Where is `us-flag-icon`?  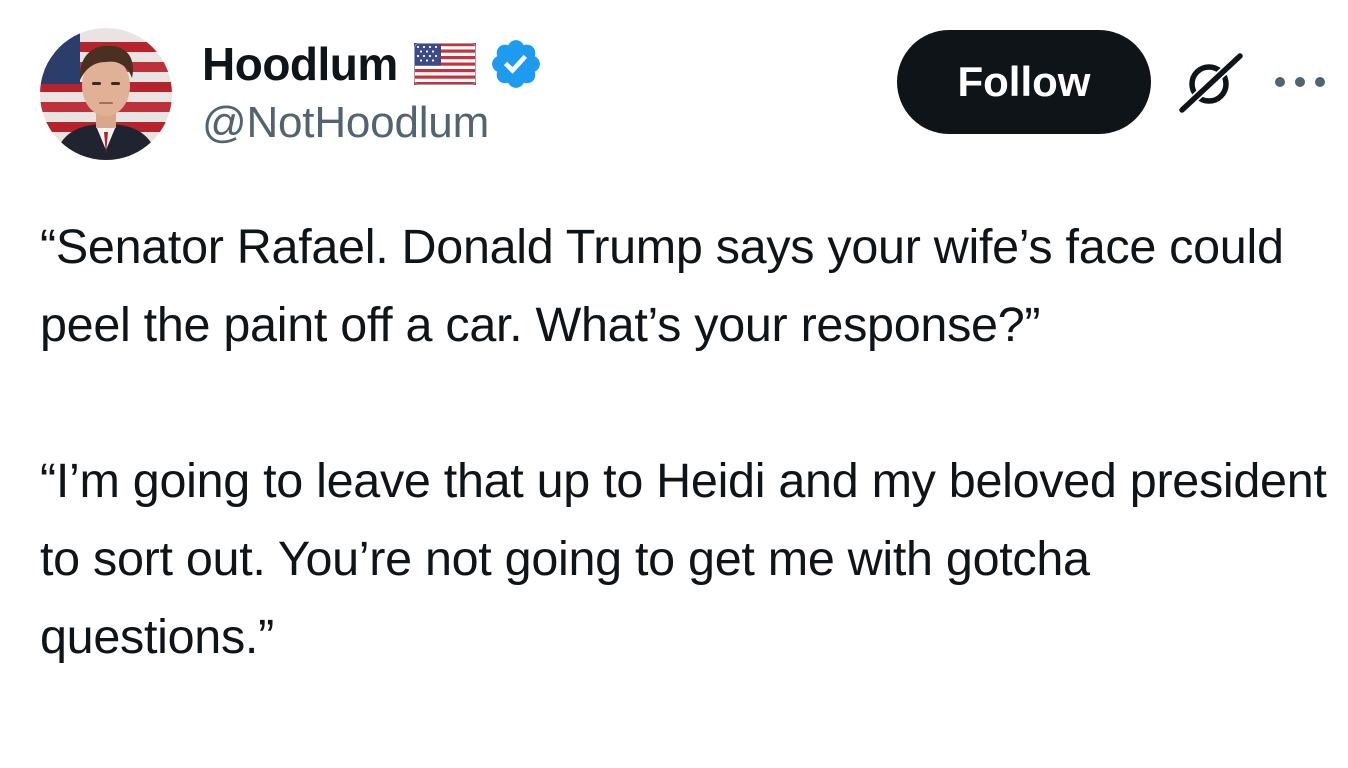 us-flag-icon is located at coordinates (444, 64).